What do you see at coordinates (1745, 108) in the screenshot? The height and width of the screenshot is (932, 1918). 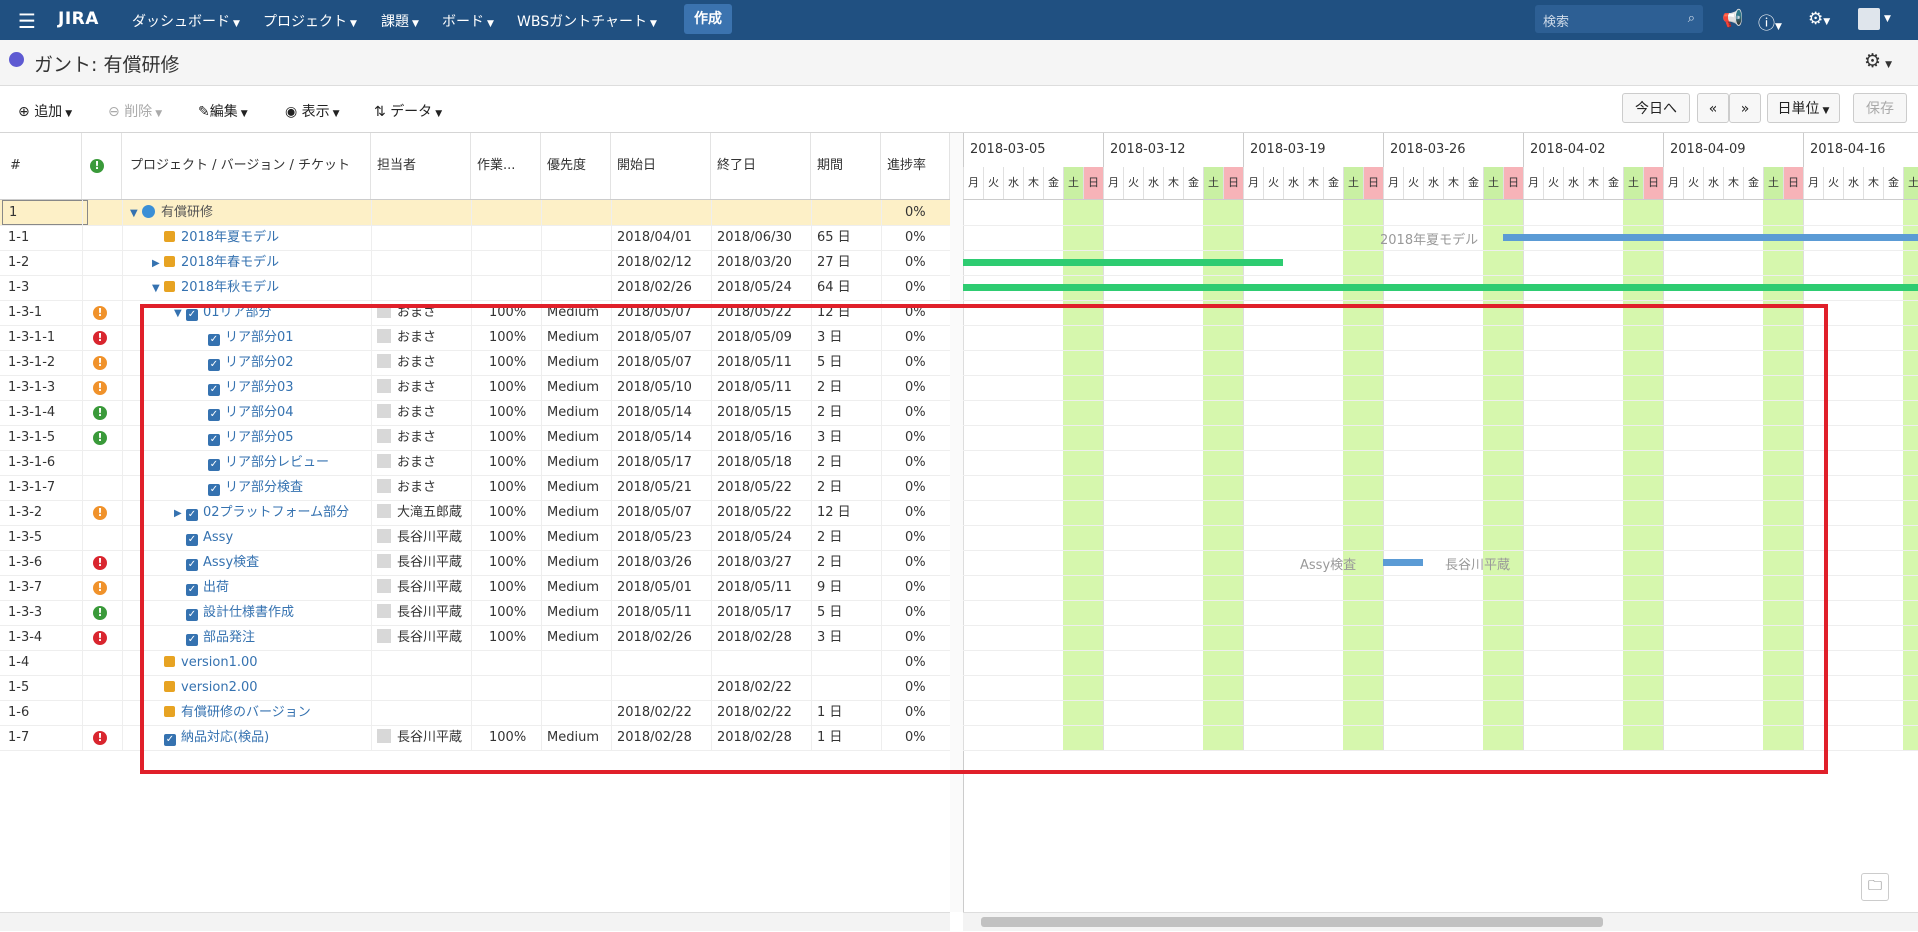 I see `next-button: »` at bounding box center [1745, 108].